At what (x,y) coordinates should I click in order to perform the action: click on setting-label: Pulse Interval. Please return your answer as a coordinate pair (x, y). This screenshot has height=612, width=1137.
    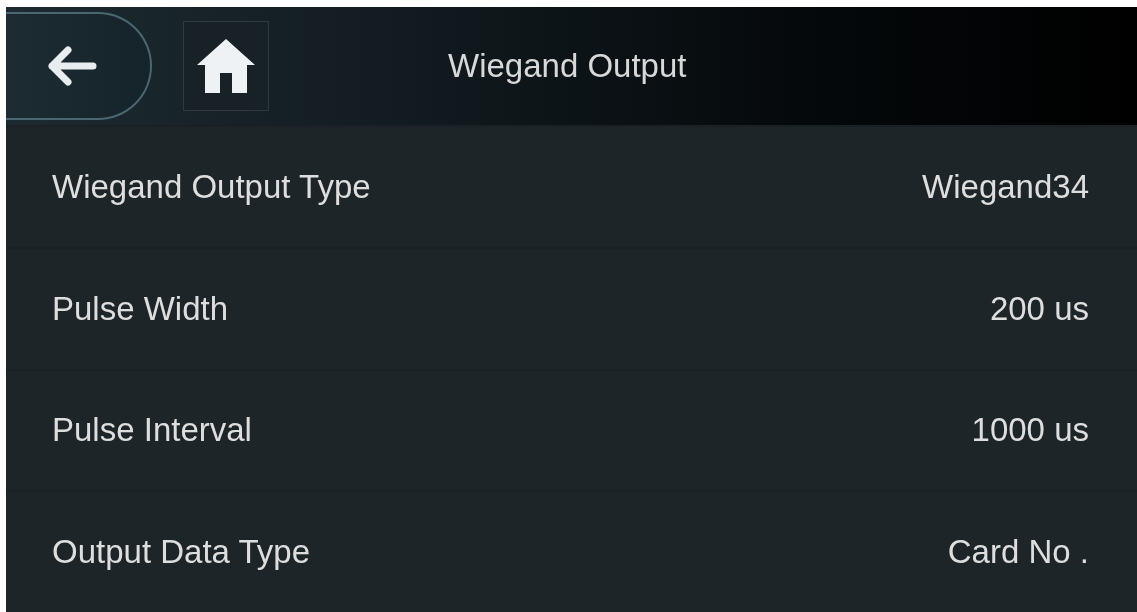
    Looking at the image, I should click on (152, 430).